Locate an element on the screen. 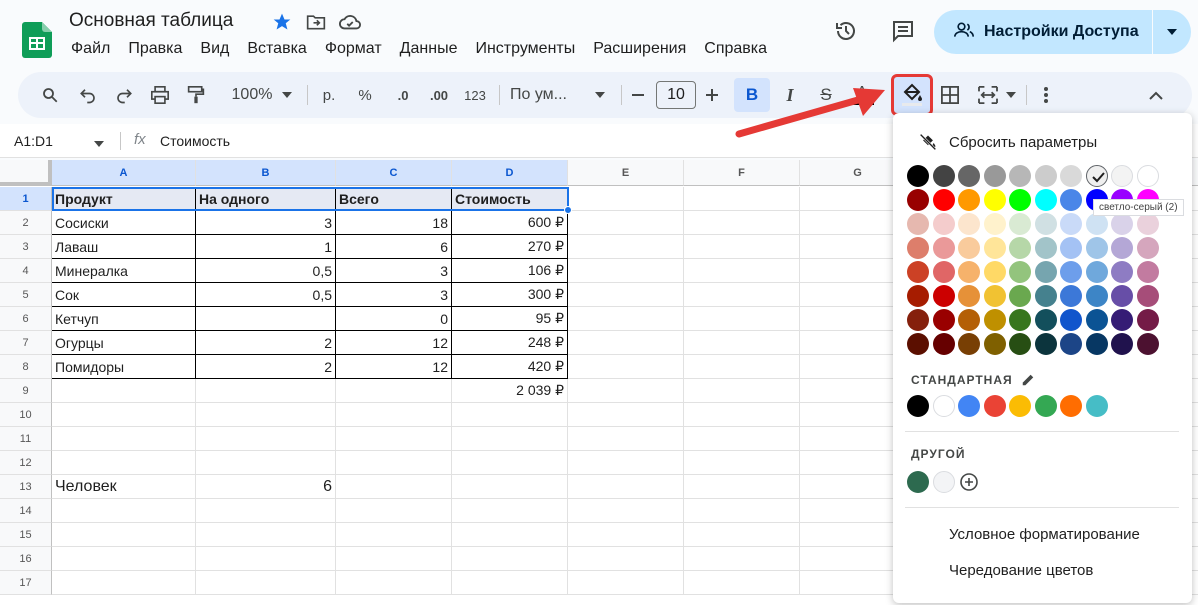  zoom-select: 100% is located at coordinates (252, 95).